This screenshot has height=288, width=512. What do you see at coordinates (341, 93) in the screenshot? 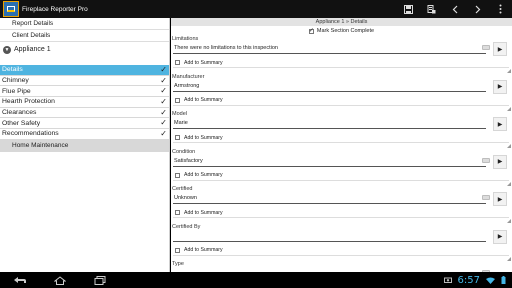
I see `field-manufacturer: Manufacturer Armstrong ▶ Add to Summary` at bounding box center [341, 93].